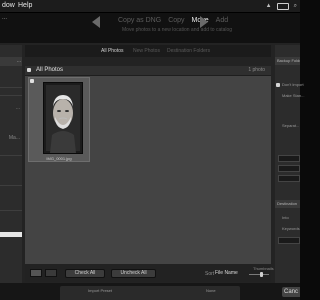 This screenshot has height=300, width=320. I want to click on photo-count: 1 photo, so click(256, 70).